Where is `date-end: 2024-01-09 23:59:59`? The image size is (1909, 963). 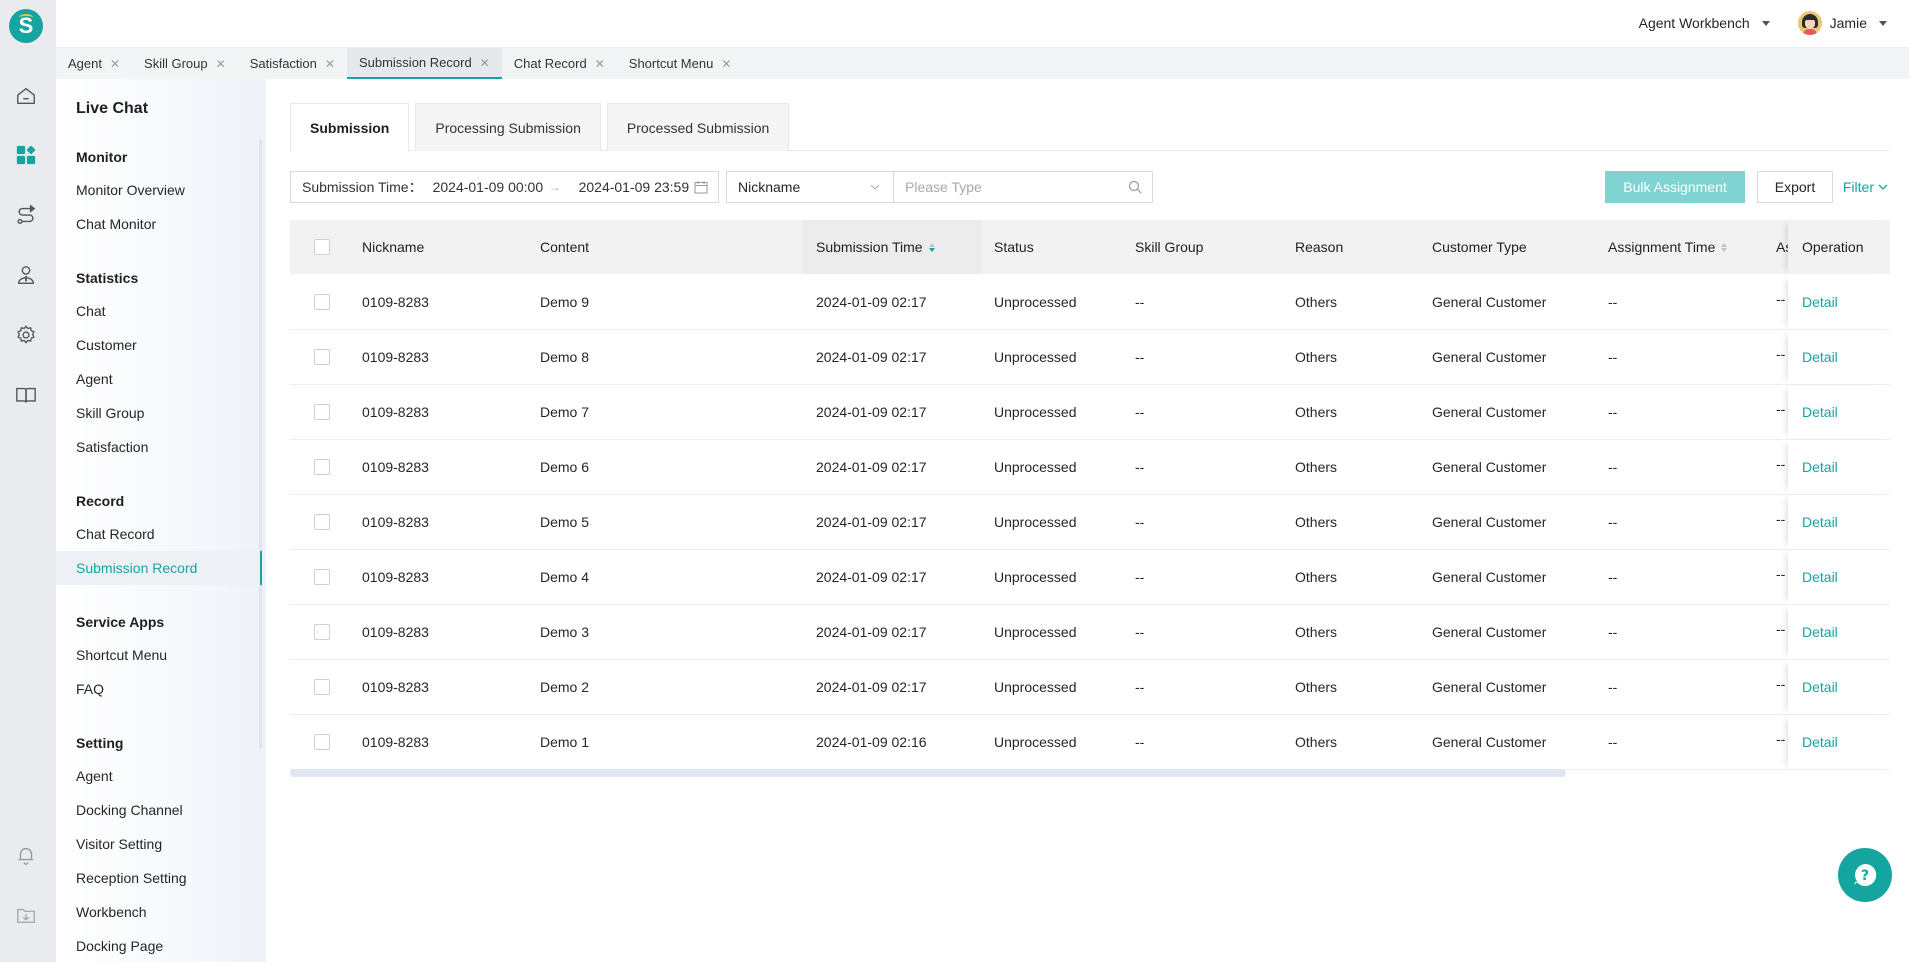
date-end: 2024-01-09 23:59:59 is located at coordinates (634, 187).